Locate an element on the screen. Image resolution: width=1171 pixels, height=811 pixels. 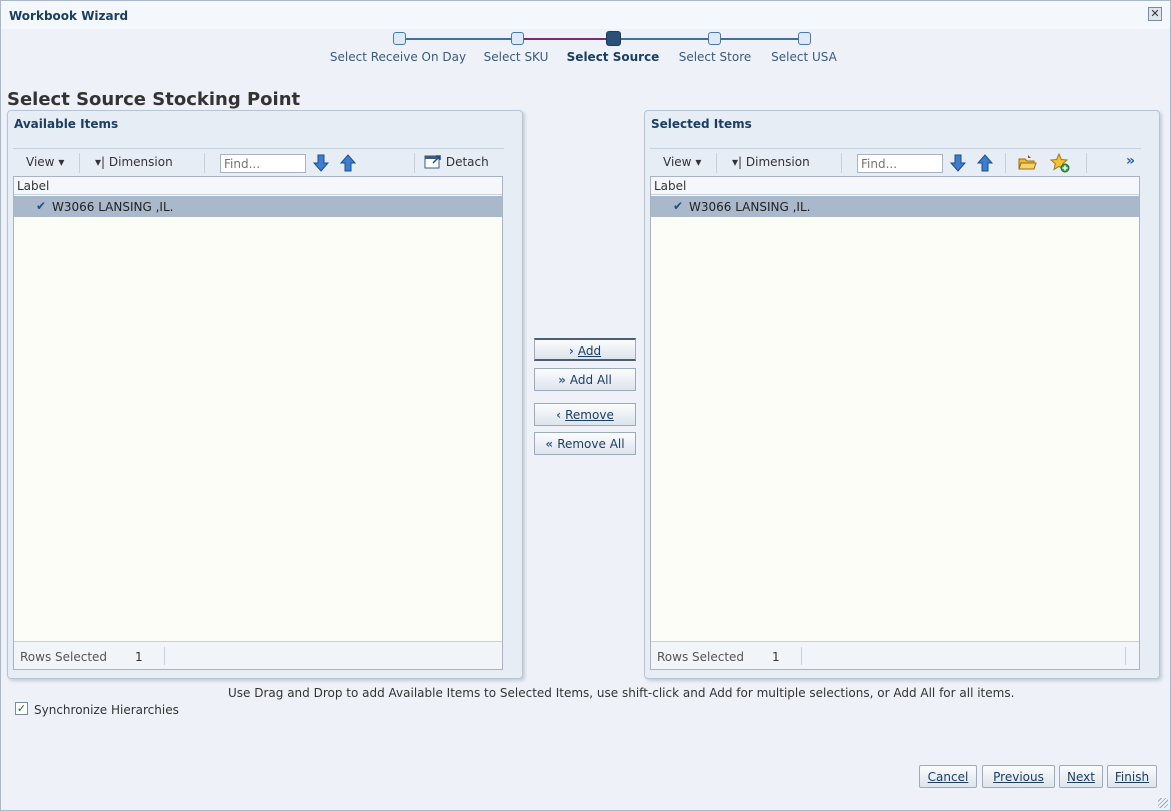
next-button: Next is located at coordinates (1081, 776).